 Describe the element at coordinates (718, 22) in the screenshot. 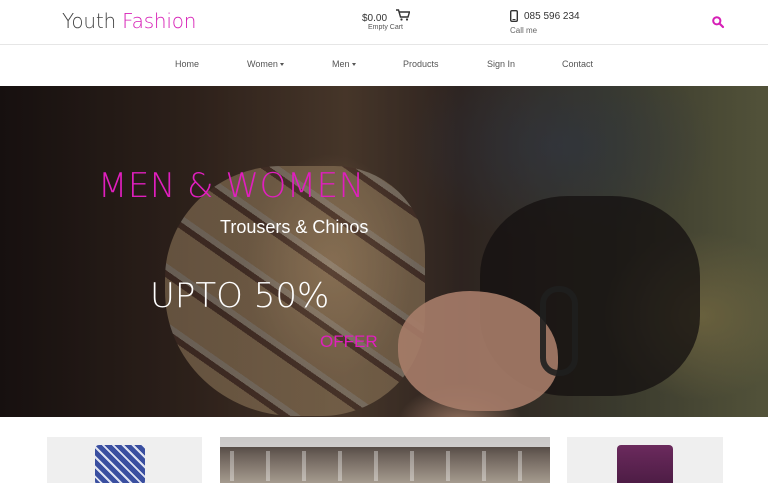

I see `search-icon` at that location.